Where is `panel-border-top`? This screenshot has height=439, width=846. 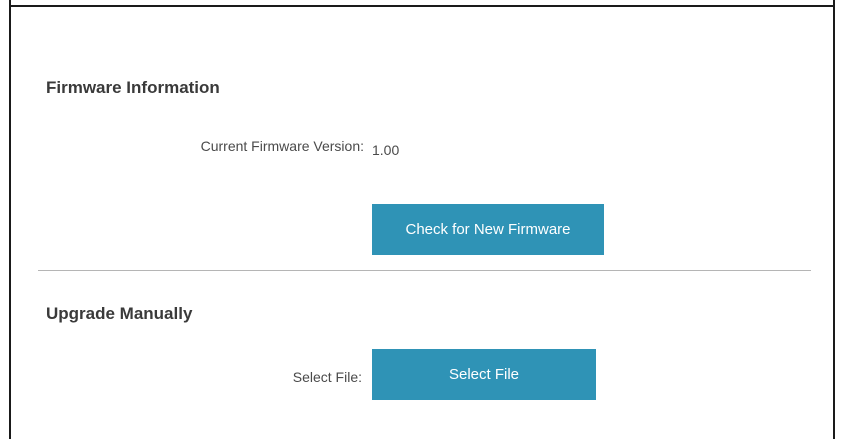 panel-border-top is located at coordinates (422, 6).